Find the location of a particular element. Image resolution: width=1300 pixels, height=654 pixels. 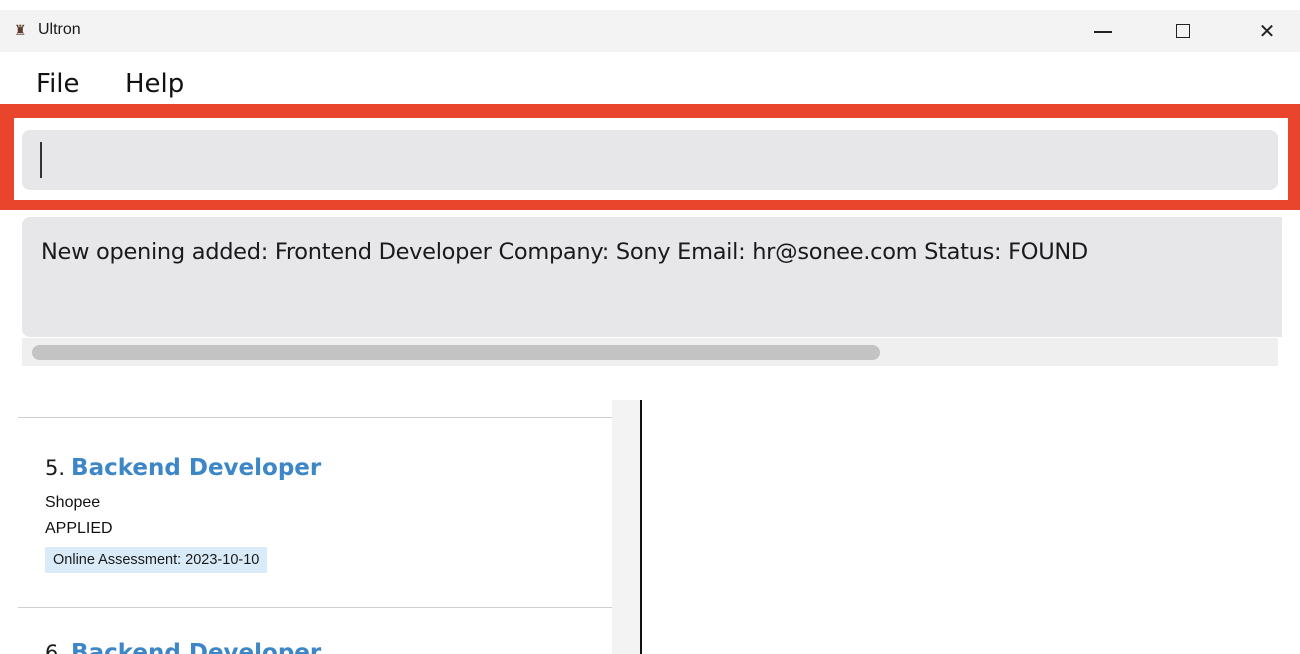

menu-help: Help is located at coordinates (154, 84).